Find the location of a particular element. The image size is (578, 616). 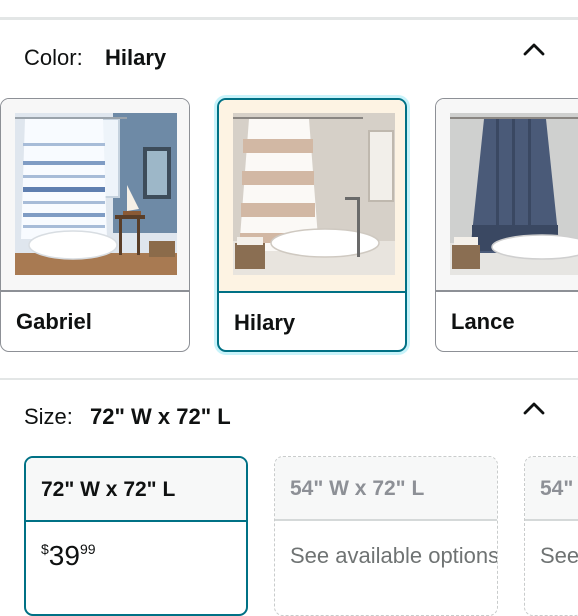

size-option-label: 54" W x 78" L is located at coordinates (559, 488).